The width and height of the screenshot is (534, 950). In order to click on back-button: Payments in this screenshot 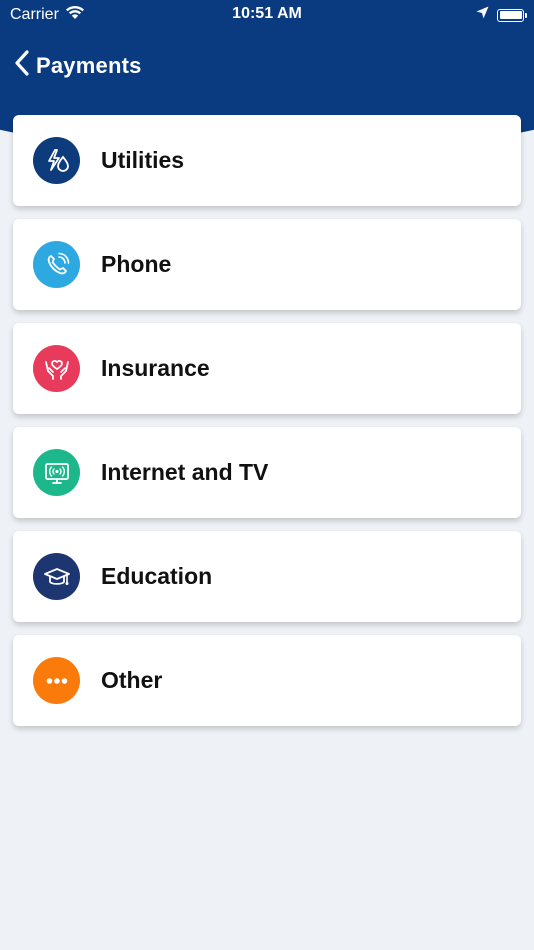, I will do `click(78, 65)`.